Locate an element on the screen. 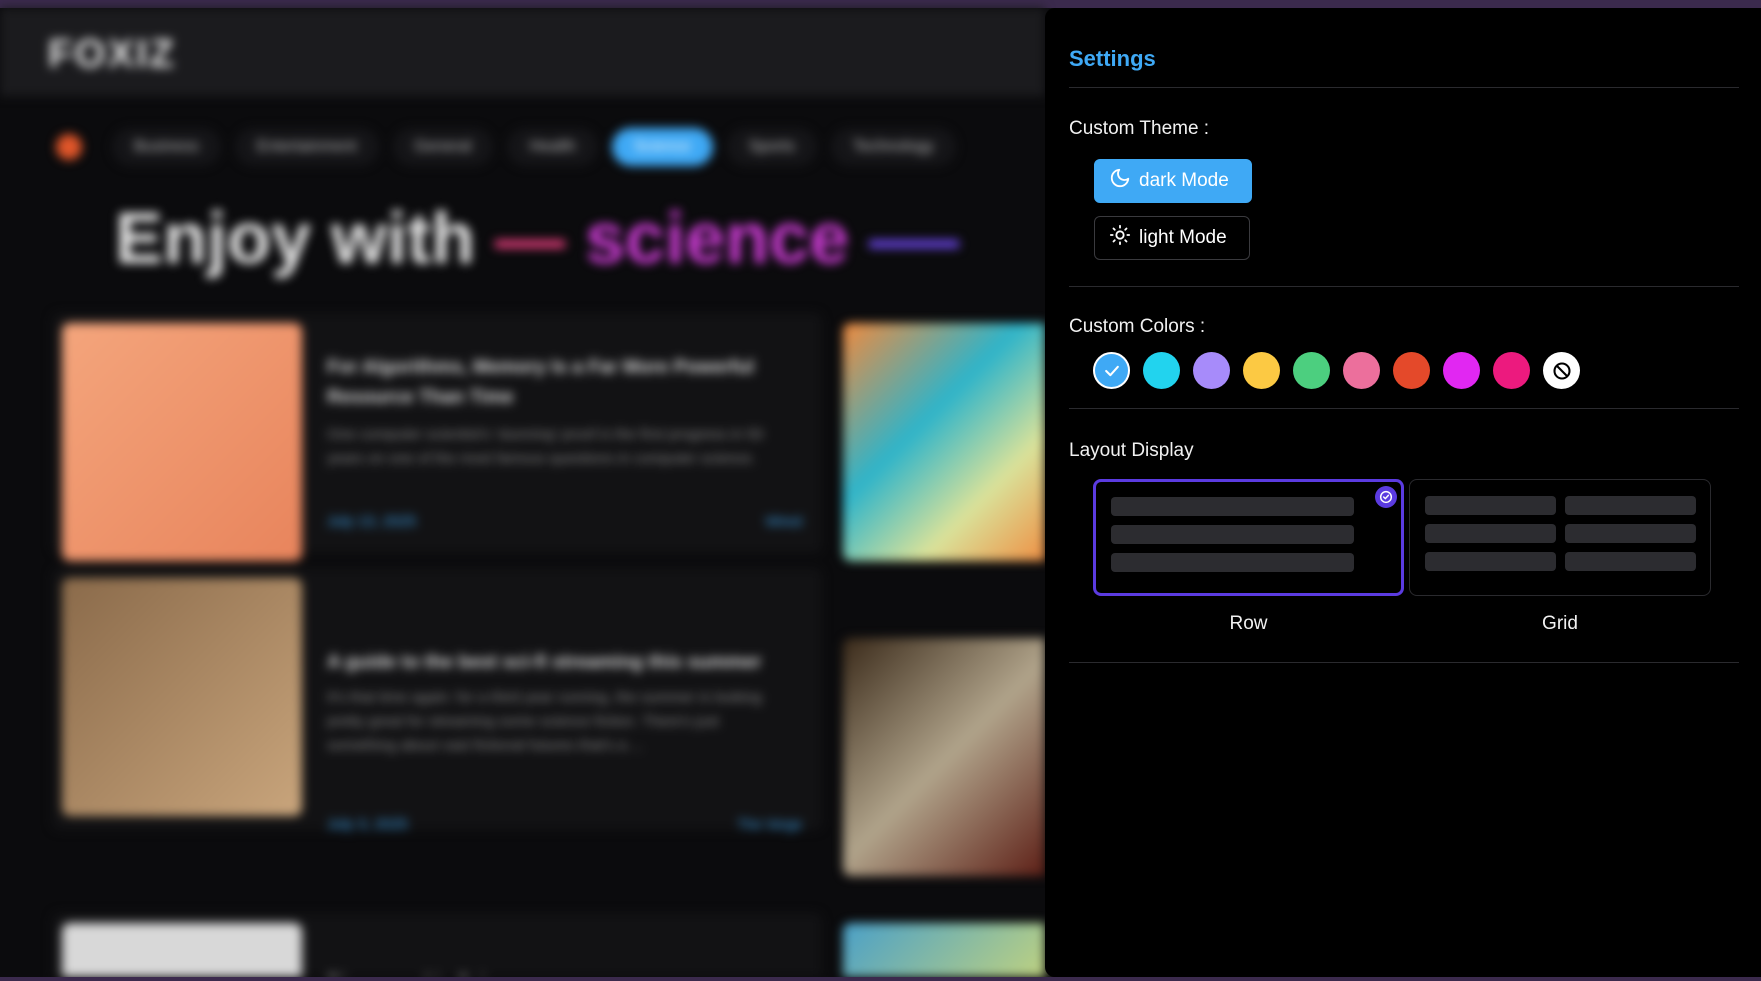 This screenshot has height=981, width=1761. window-top-strip is located at coordinates (880, 4).